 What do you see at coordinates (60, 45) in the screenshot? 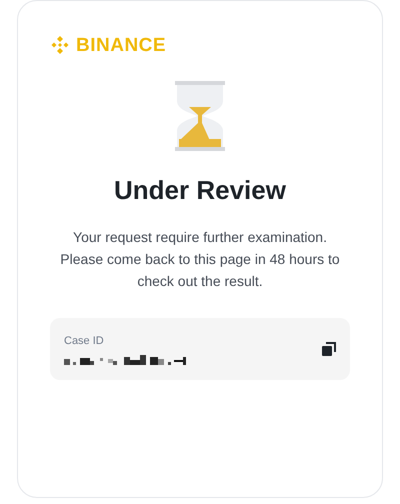
I see `logo-icon` at bounding box center [60, 45].